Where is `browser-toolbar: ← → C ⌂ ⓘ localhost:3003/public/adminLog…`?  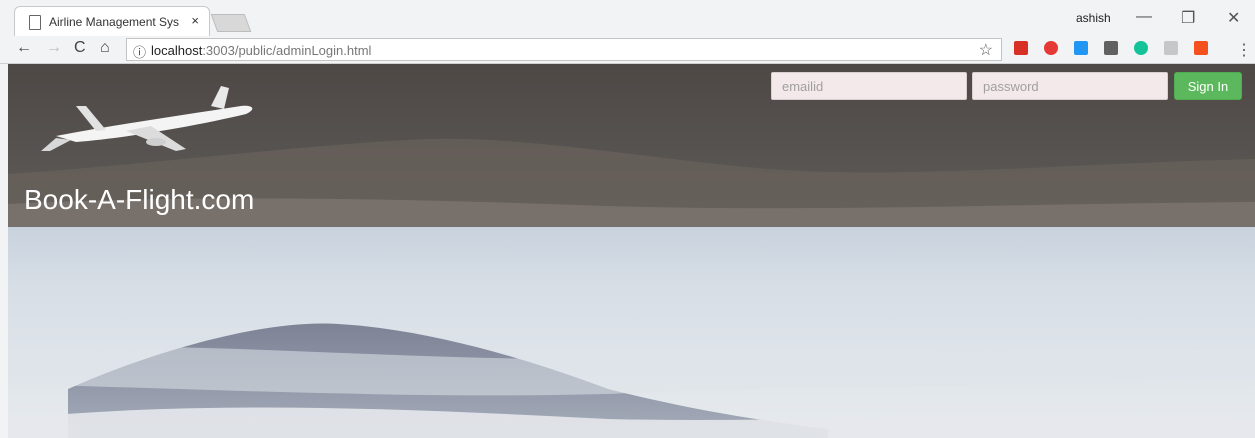 browser-toolbar: ← → C ⌂ ⓘ localhost:3003/public/adminLog… is located at coordinates (627, 50).